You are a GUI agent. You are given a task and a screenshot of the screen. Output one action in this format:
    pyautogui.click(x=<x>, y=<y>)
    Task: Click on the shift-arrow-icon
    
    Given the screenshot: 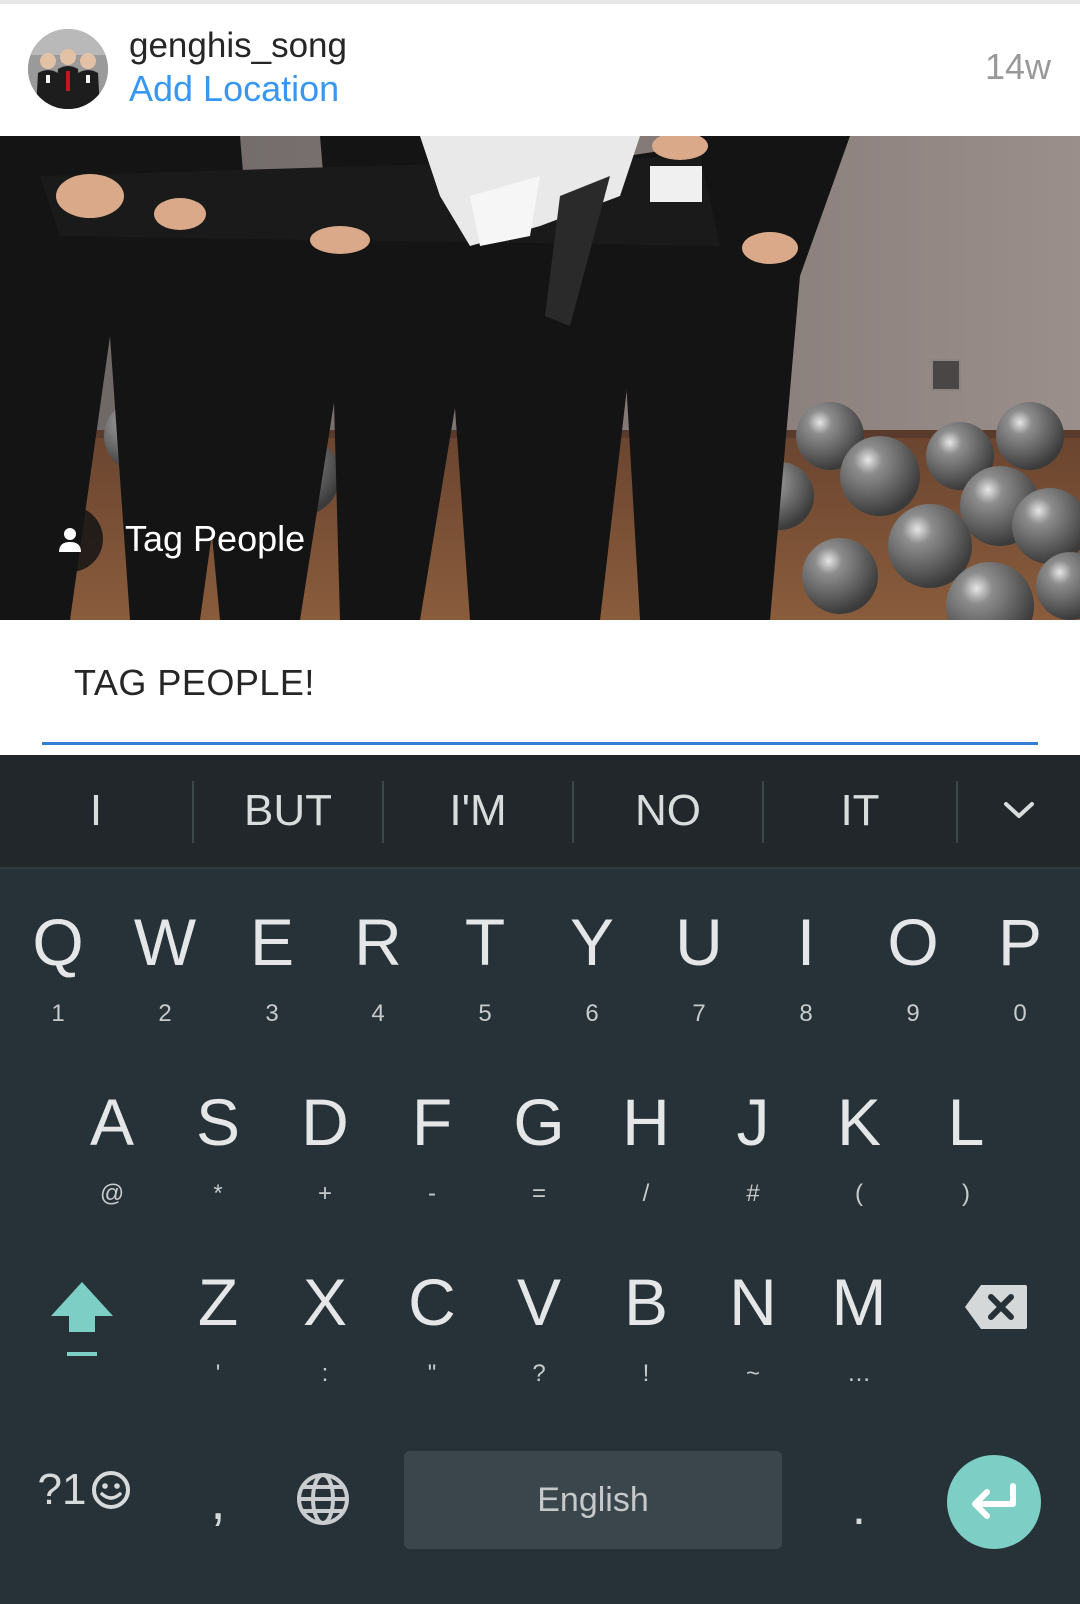 What is the action you would take?
    pyautogui.click(x=82, y=1319)
    